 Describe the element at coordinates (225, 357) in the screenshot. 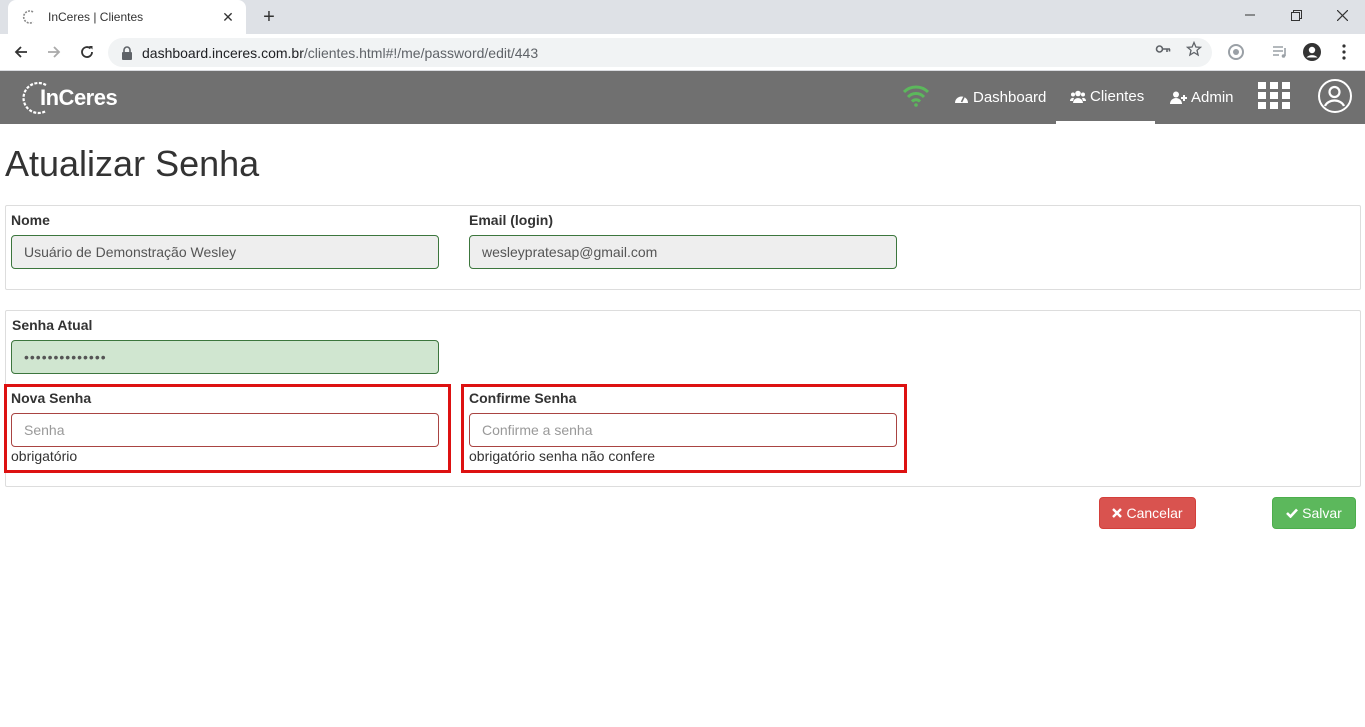

I see `senha-atual-field: ••••••••••••••` at that location.